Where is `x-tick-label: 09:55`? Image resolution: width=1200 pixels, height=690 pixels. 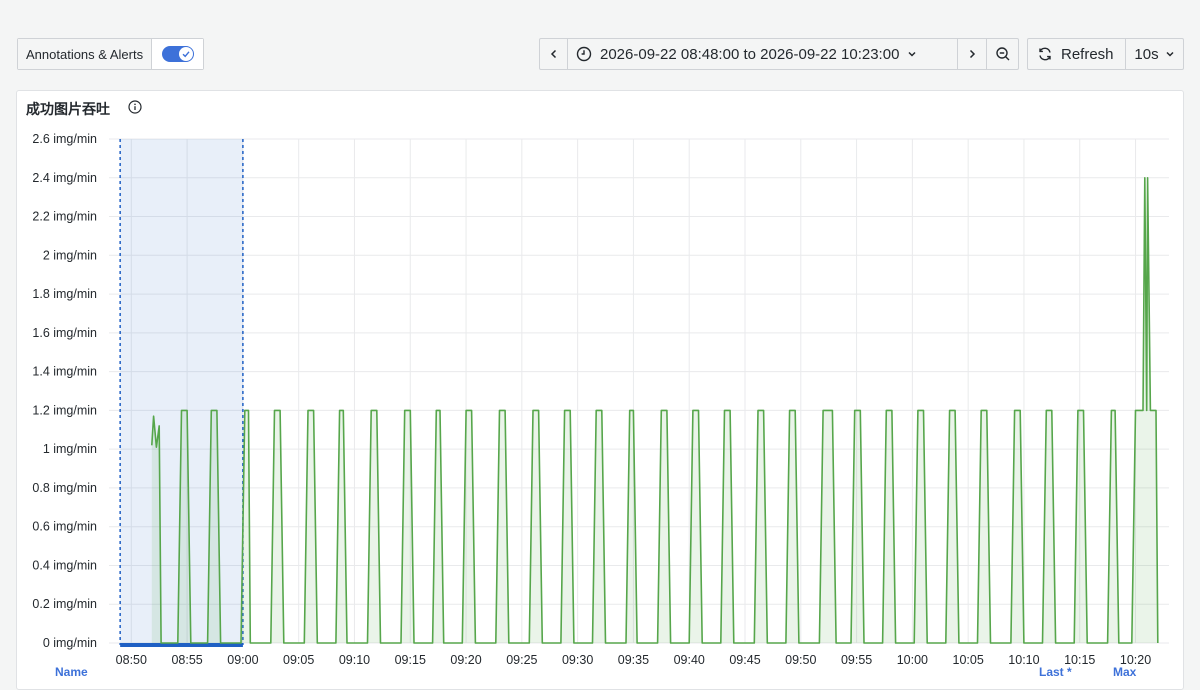 x-tick-label: 09:55 is located at coordinates (856, 660).